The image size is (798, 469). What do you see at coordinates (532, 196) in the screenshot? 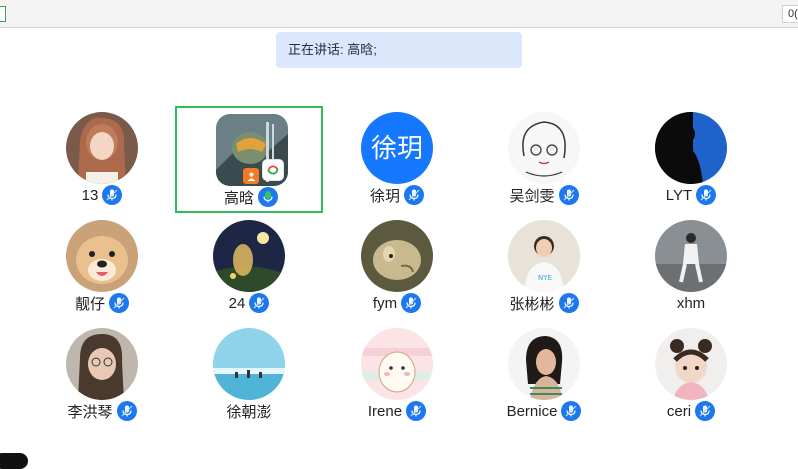
I see `participant-name: 吴剑雯` at bounding box center [532, 196].